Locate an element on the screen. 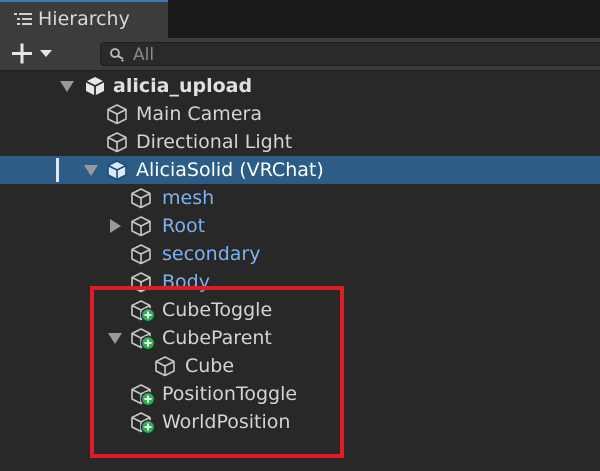 The image size is (600, 471). prefab-cube-icon is located at coordinates (117, 170).